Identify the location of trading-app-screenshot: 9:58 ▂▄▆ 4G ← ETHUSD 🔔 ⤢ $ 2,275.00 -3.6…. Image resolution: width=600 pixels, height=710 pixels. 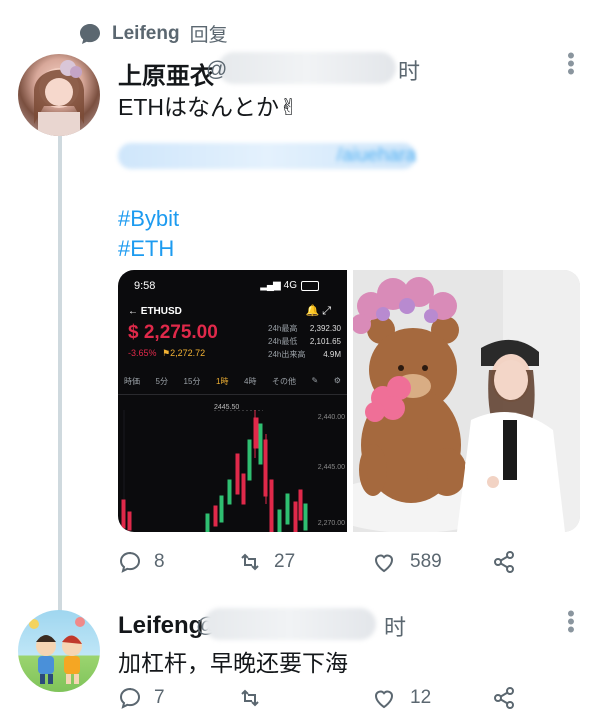
(232, 401).